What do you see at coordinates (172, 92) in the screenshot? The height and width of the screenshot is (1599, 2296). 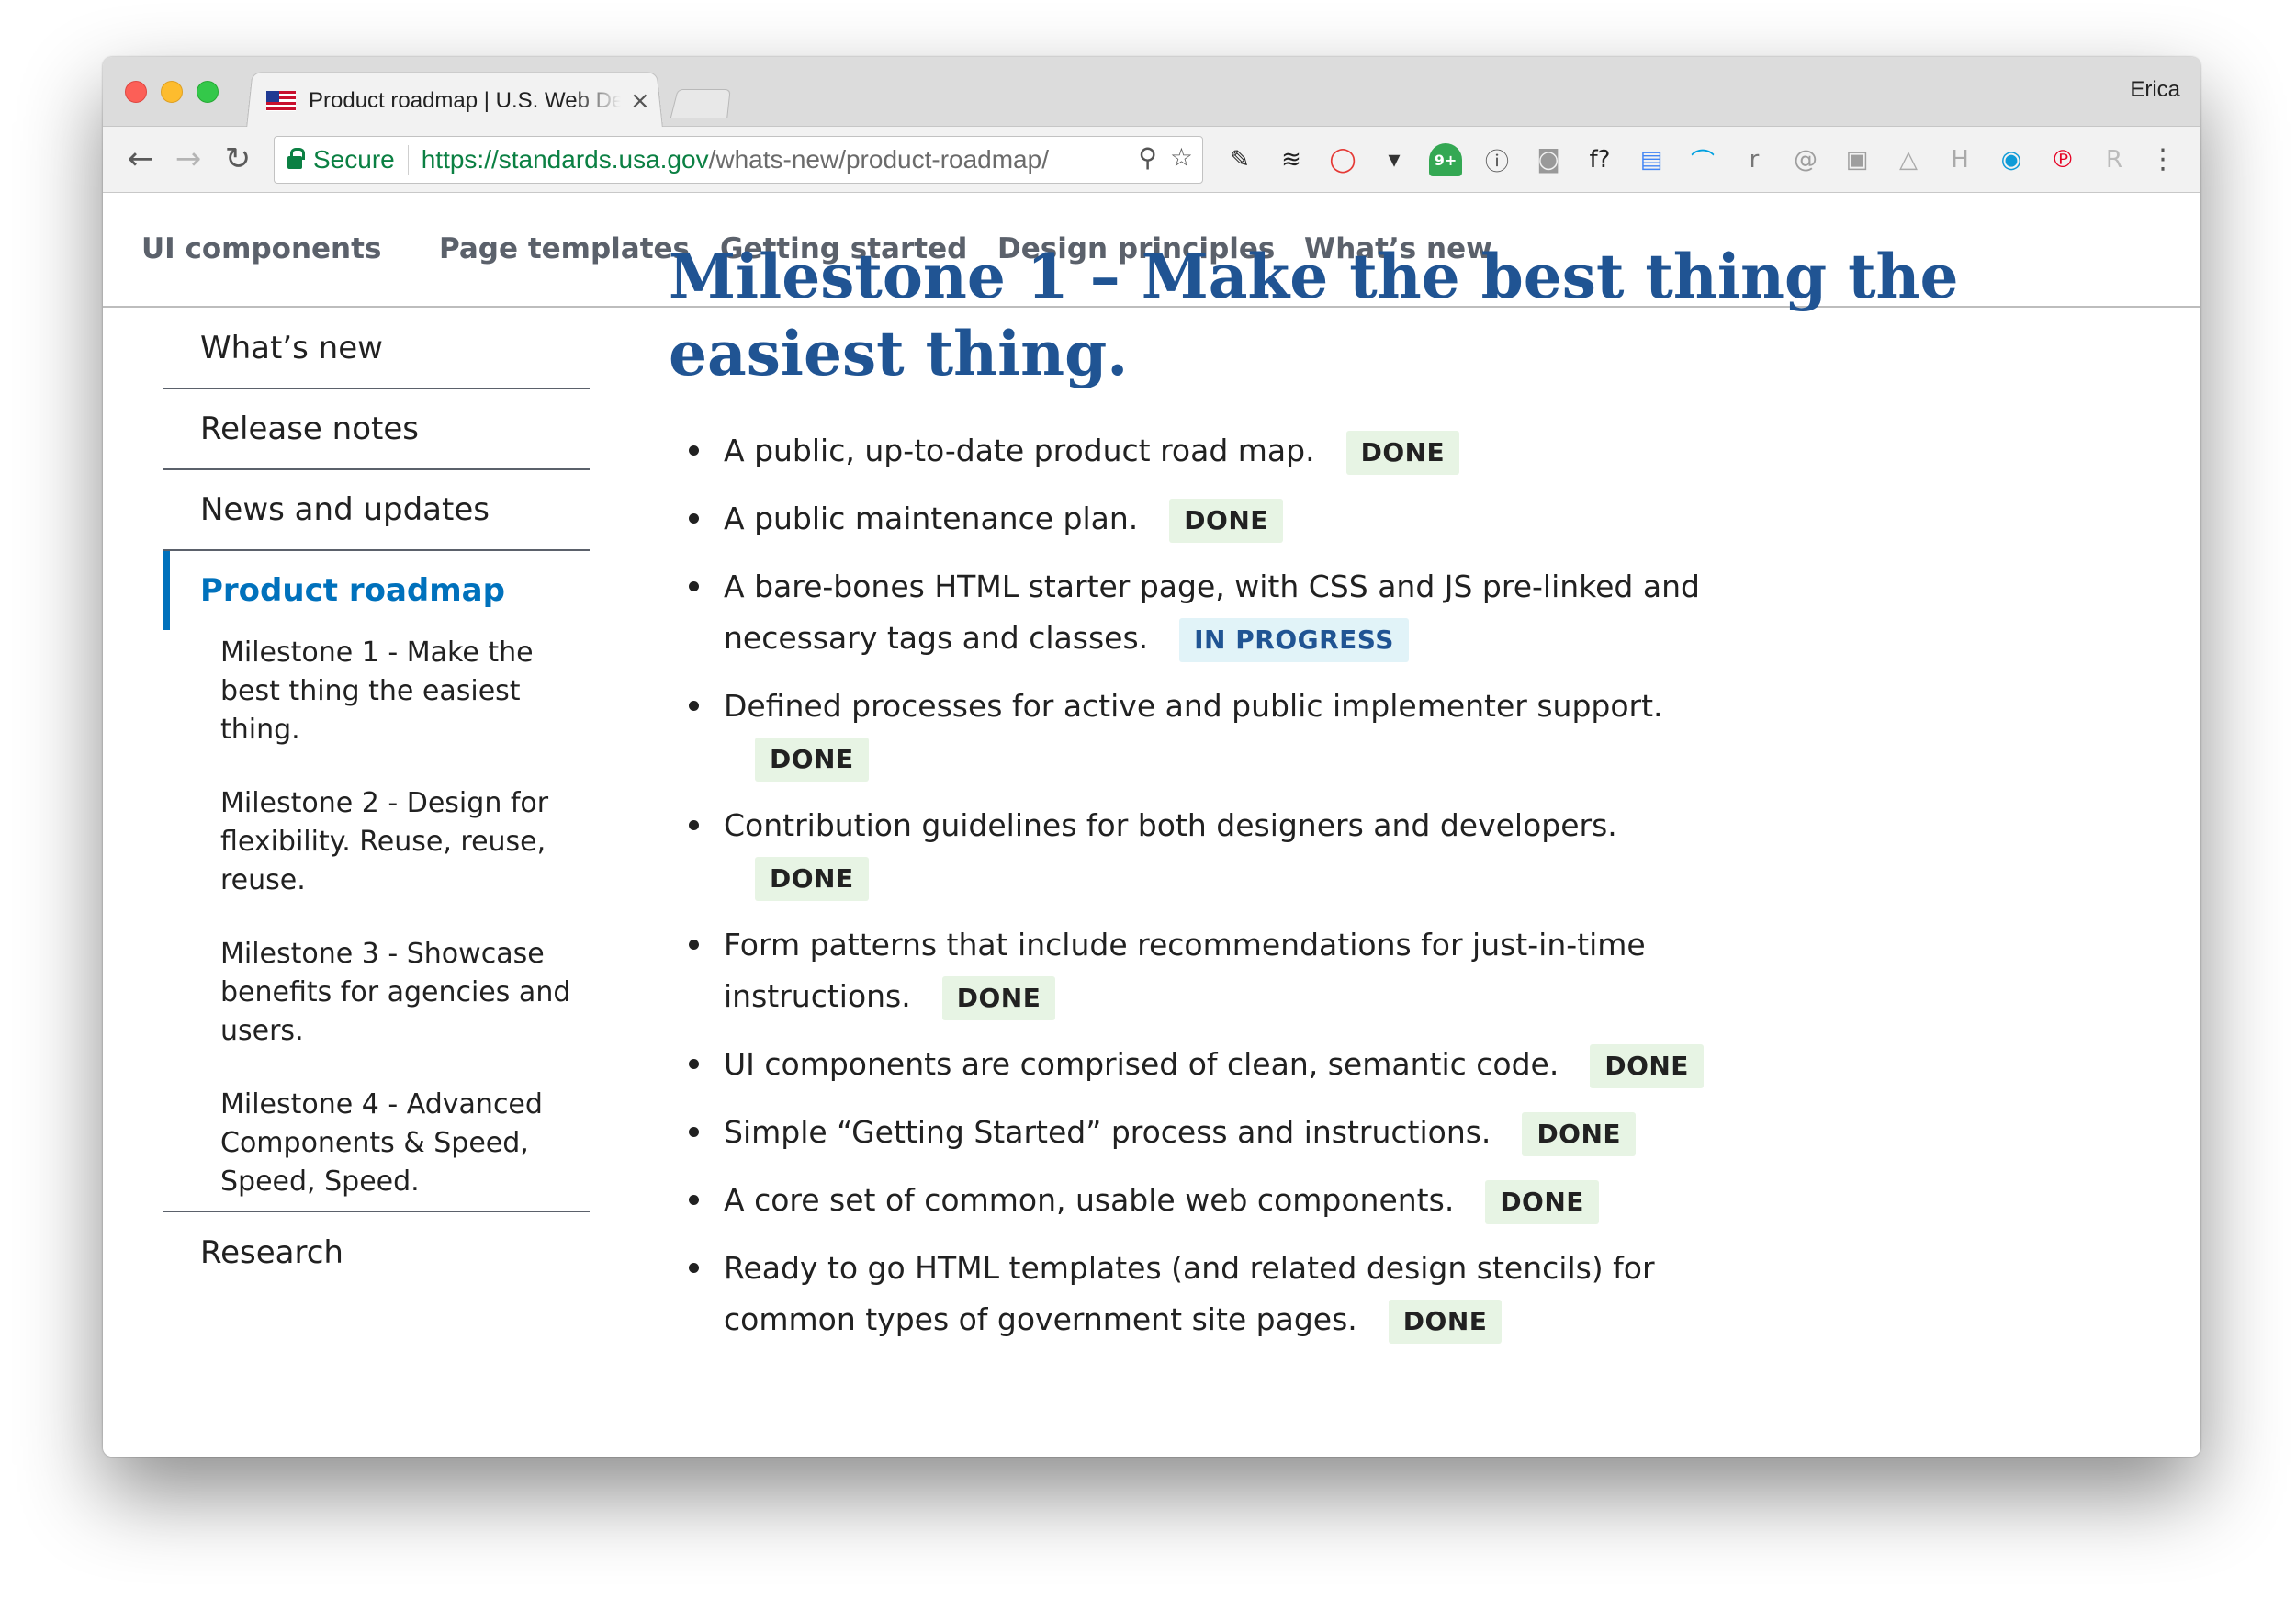 I see `minimize-window-button` at bounding box center [172, 92].